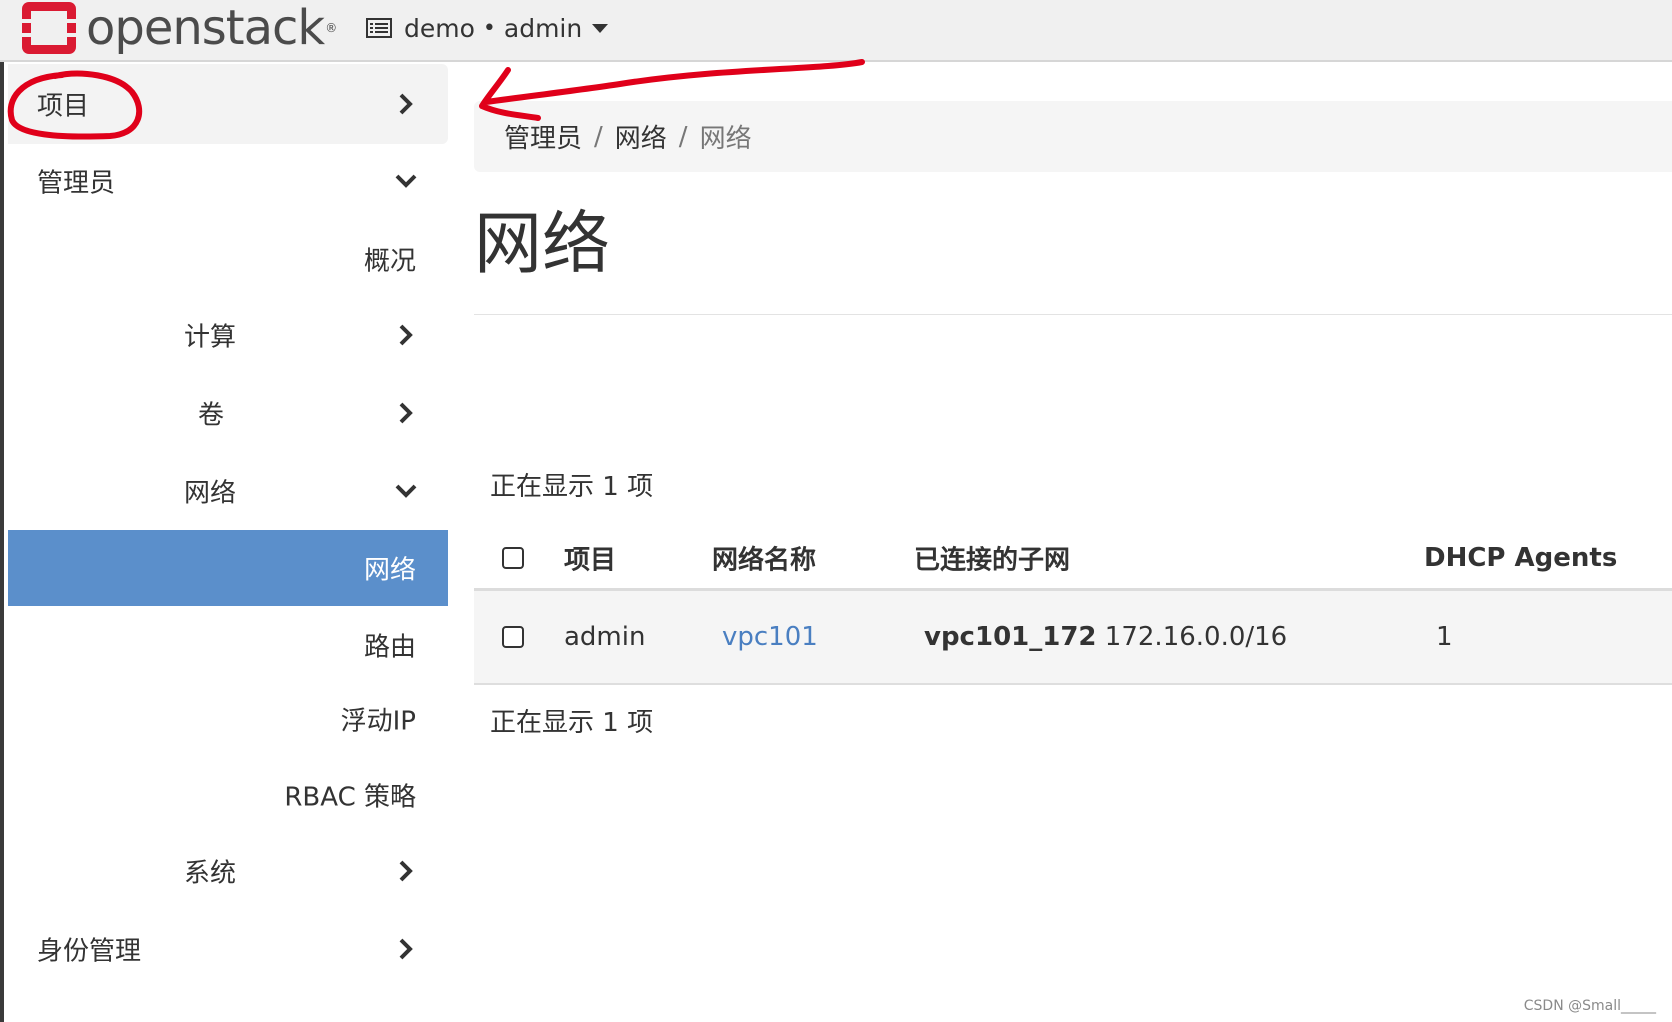 The width and height of the screenshot is (1672, 1022). I want to click on column-header-project: 项目, so click(590, 558).